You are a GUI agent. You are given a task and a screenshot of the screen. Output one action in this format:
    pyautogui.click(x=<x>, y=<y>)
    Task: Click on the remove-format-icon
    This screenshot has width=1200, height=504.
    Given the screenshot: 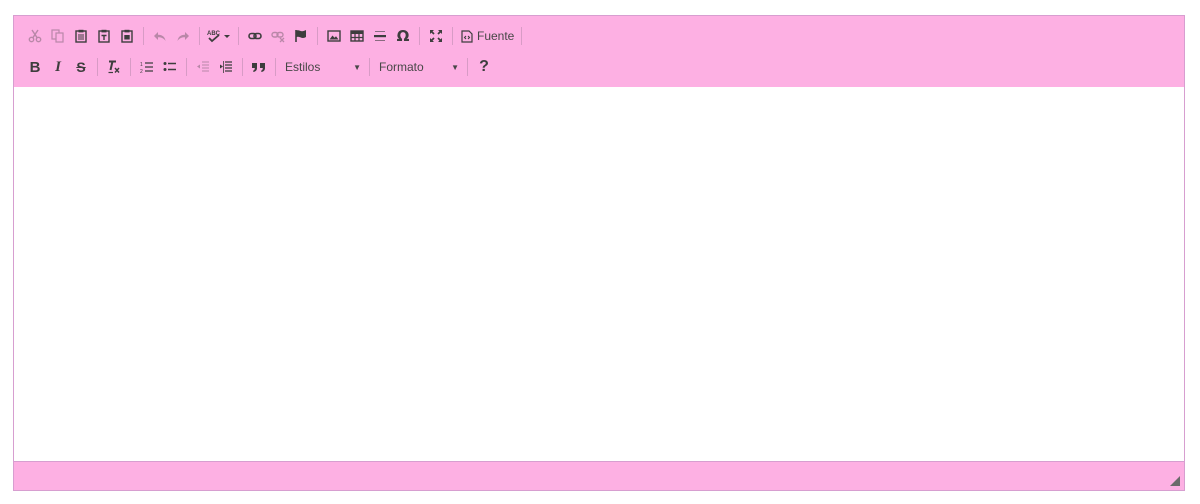 What is the action you would take?
    pyautogui.click(x=114, y=67)
    